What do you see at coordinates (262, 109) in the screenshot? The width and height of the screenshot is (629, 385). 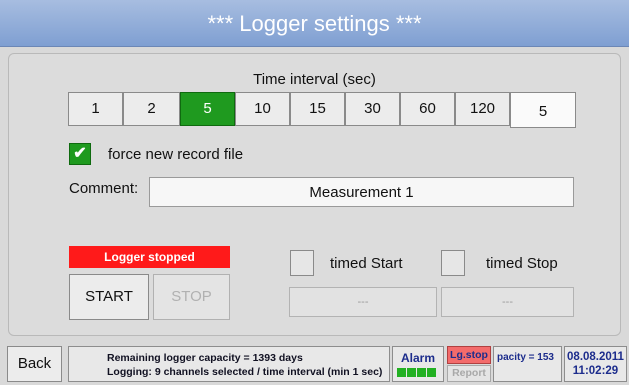 I see `interval-button-10: 10` at bounding box center [262, 109].